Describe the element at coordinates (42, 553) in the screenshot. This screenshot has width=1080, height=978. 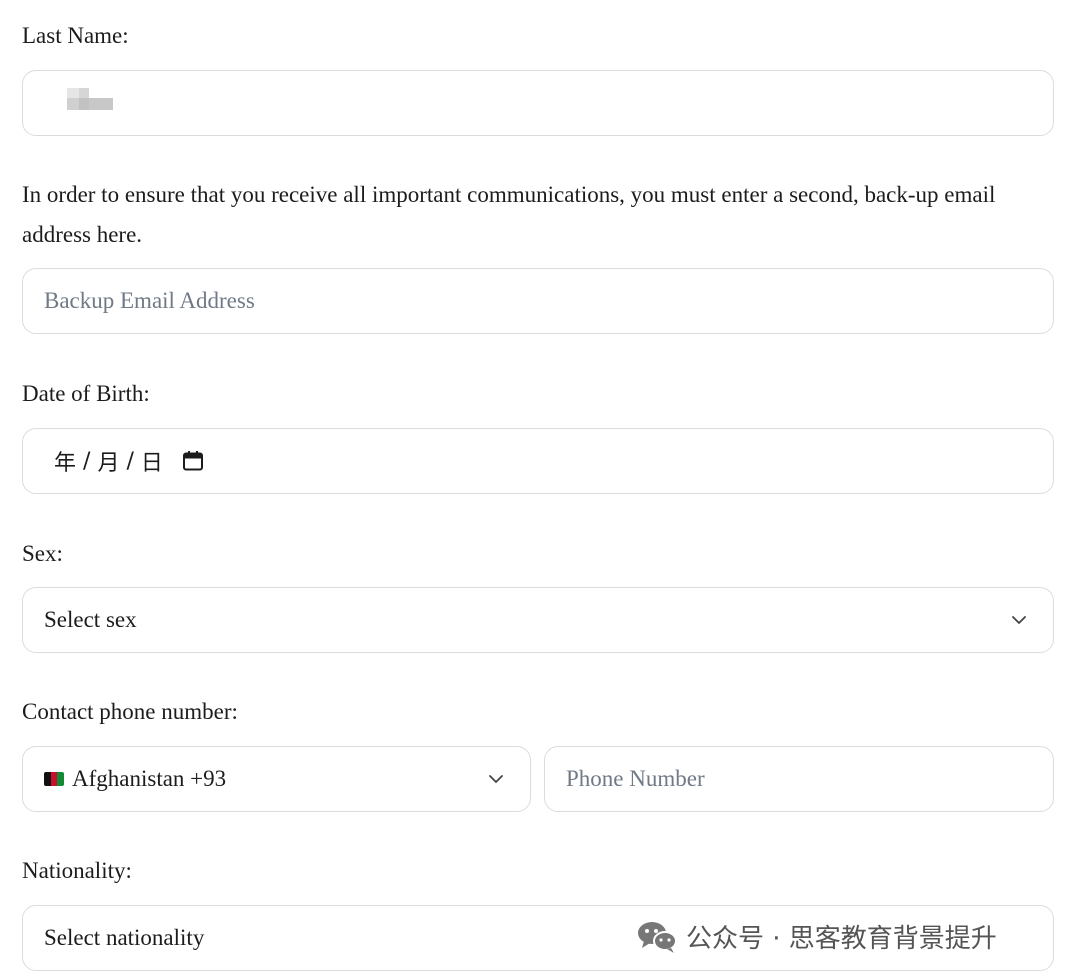
I see `sex-label: Sex:` at that location.